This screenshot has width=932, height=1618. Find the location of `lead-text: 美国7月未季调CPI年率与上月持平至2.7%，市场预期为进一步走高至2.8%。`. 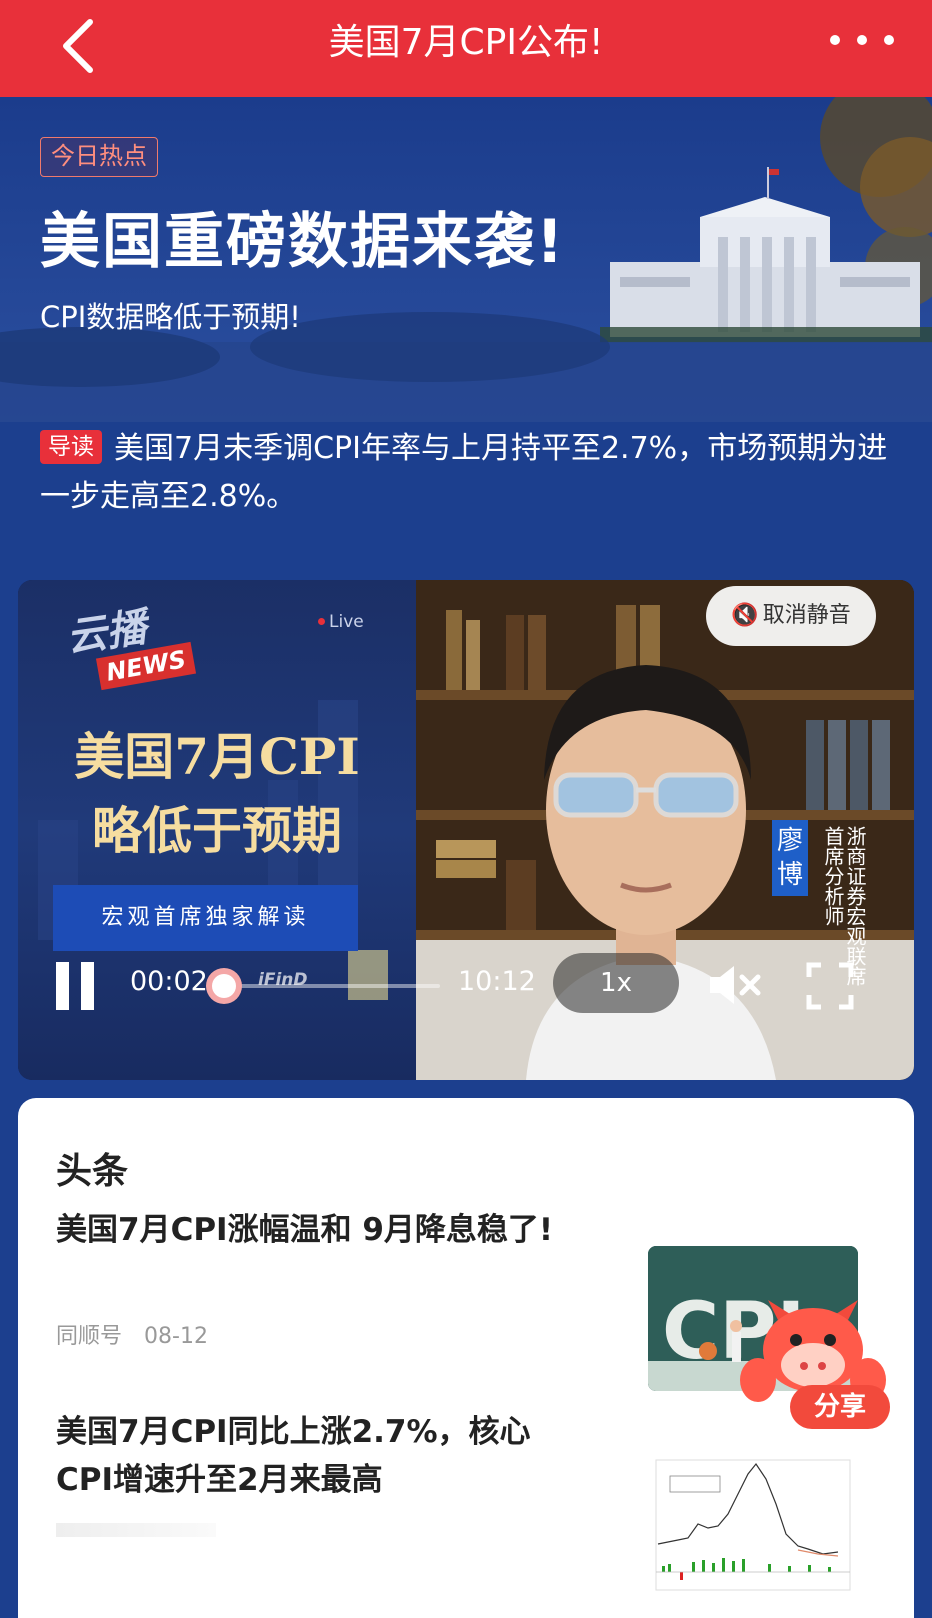

lead-text: 美国7月未季调CPI年率与上月持平至2.7%，市场预期为进一步走高至2.8%。 is located at coordinates (464, 472).